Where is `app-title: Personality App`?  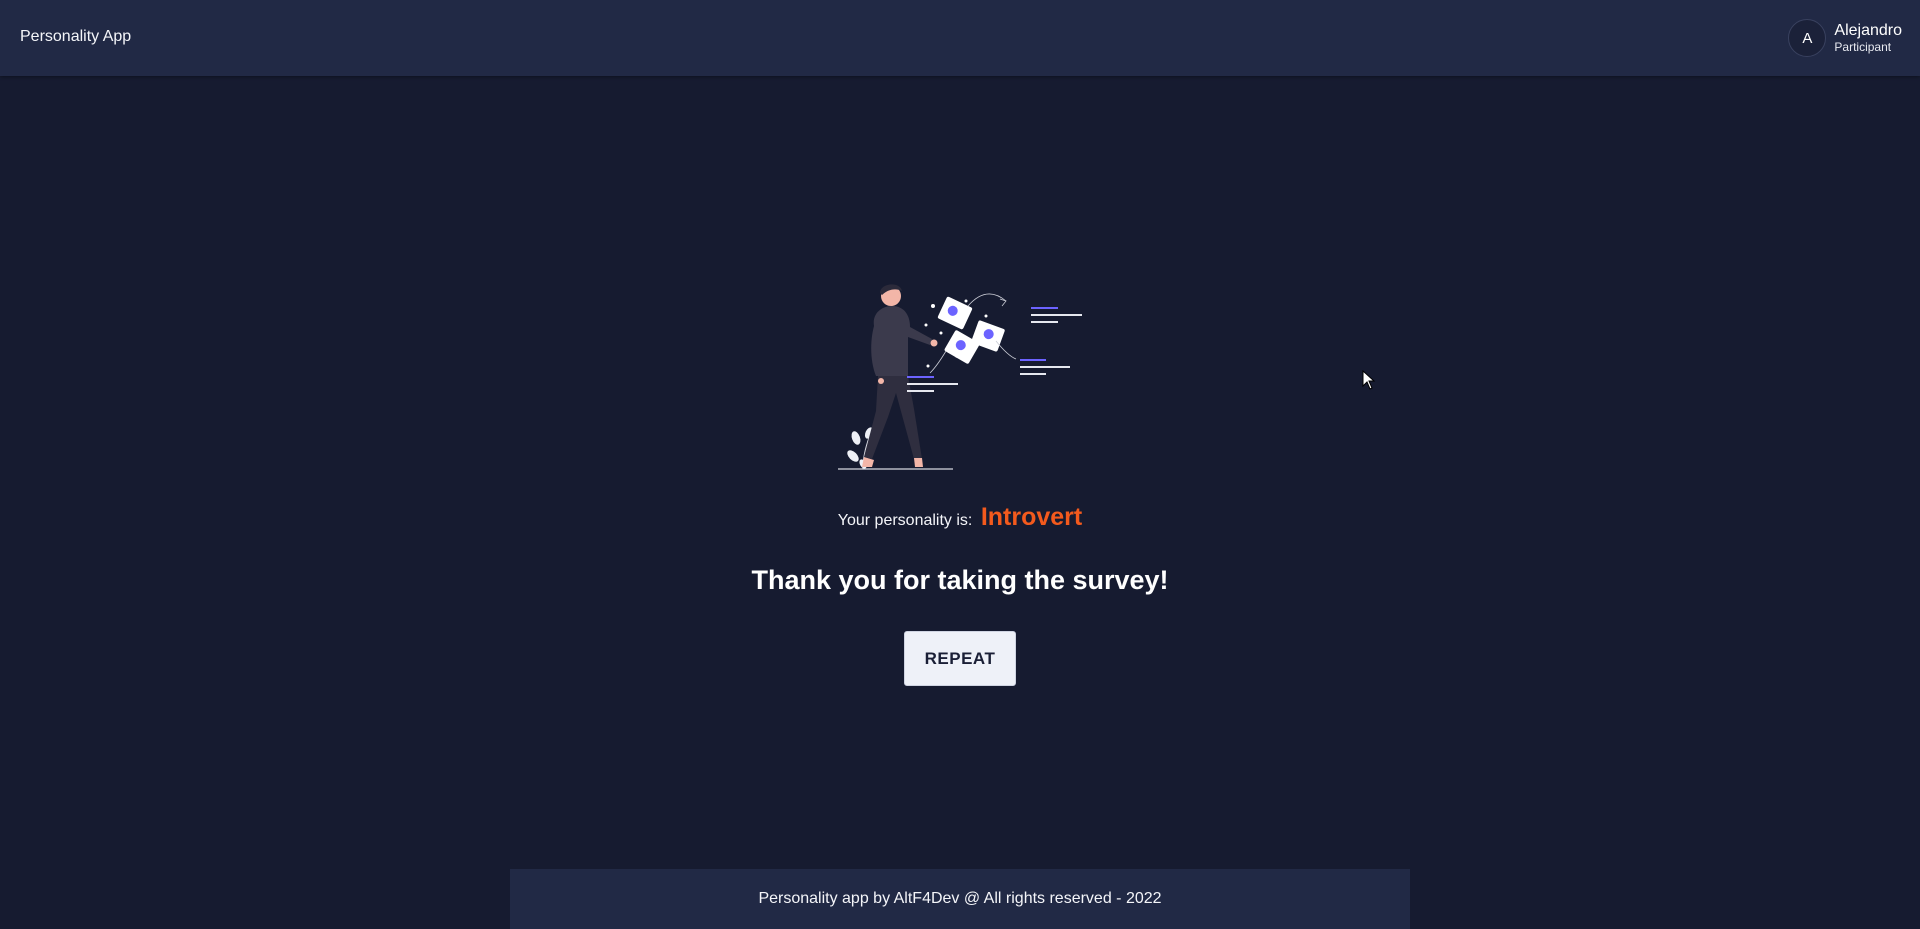 app-title: Personality App is located at coordinates (75, 37).